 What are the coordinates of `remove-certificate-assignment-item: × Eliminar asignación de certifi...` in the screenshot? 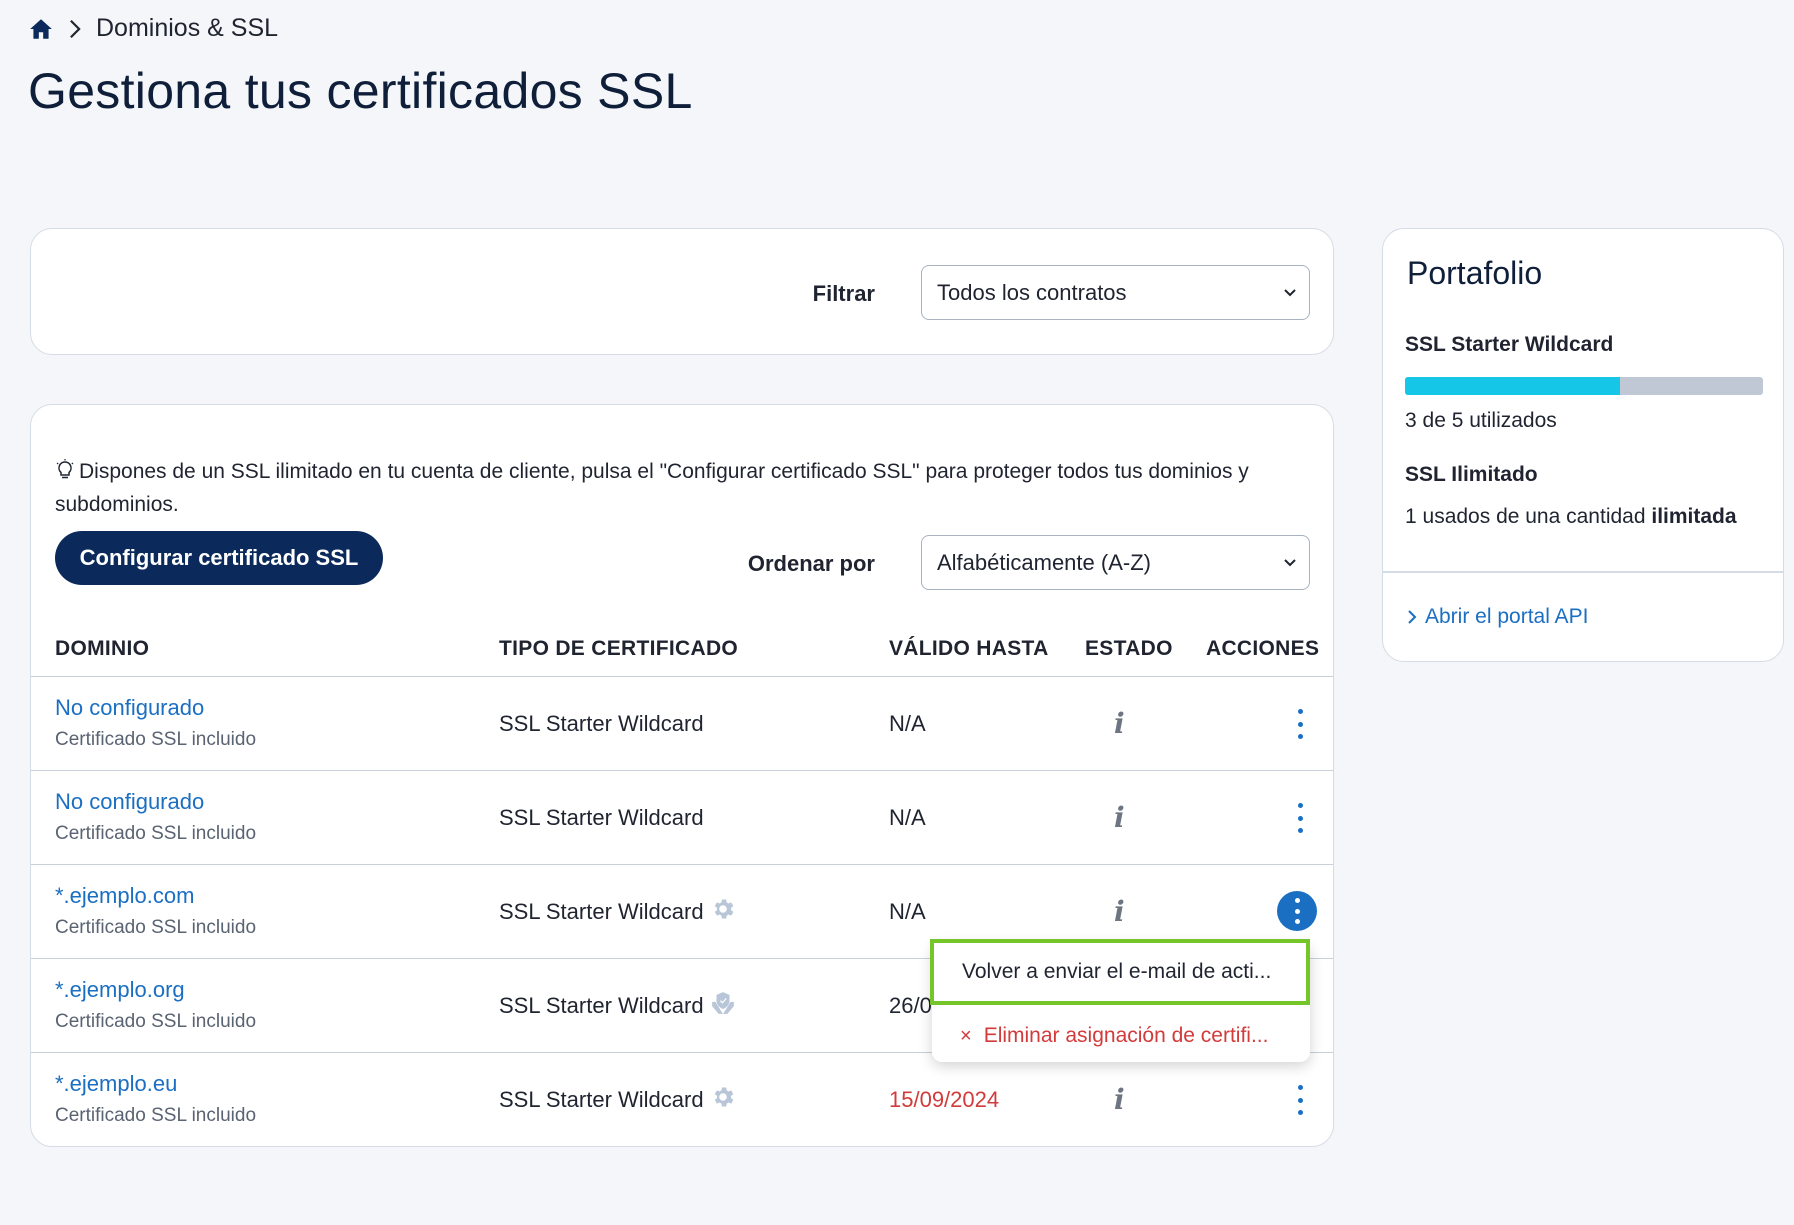 It's located at (1121, 1036).